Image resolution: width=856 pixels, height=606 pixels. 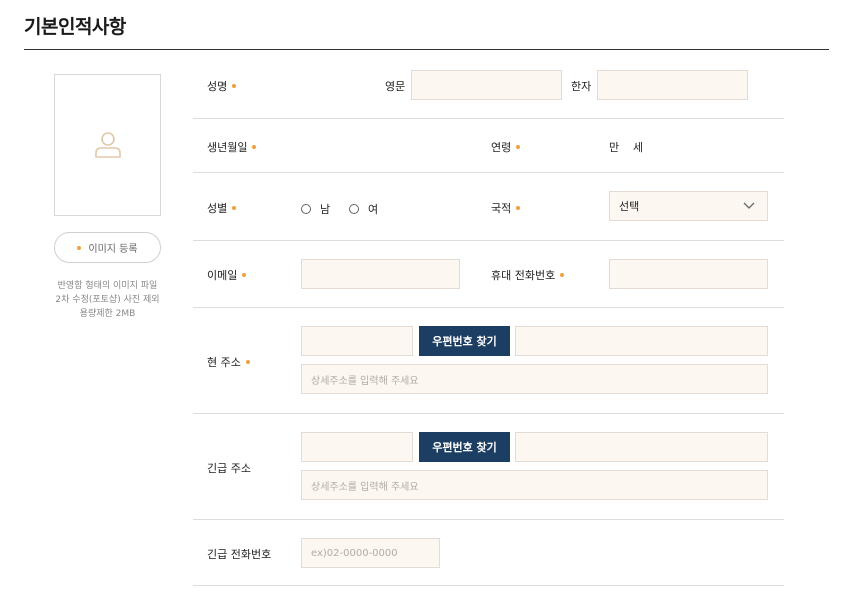 What do you see at coordinates (357, 341) in the screenshot?
I see `zipcode-input` at bounding box center [357, 341].